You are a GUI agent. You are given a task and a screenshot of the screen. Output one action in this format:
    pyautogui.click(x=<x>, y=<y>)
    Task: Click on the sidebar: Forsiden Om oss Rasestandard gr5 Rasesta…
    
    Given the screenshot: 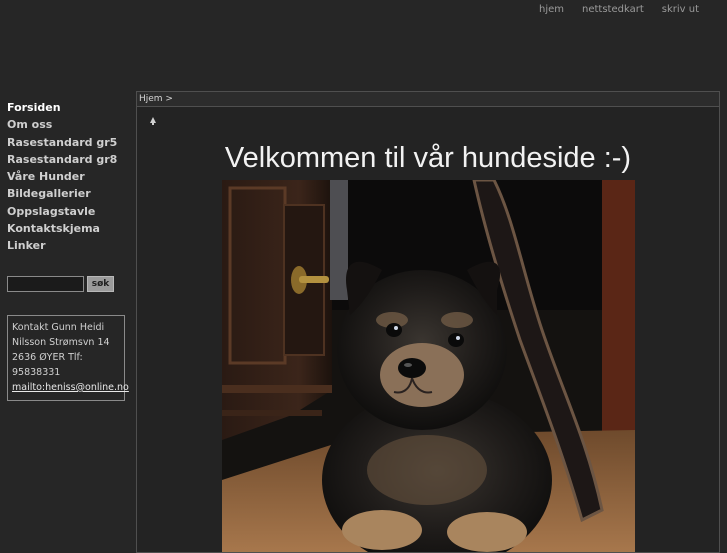 What is the action you would take?
    pyautogui.click(x=68, y=250)
    